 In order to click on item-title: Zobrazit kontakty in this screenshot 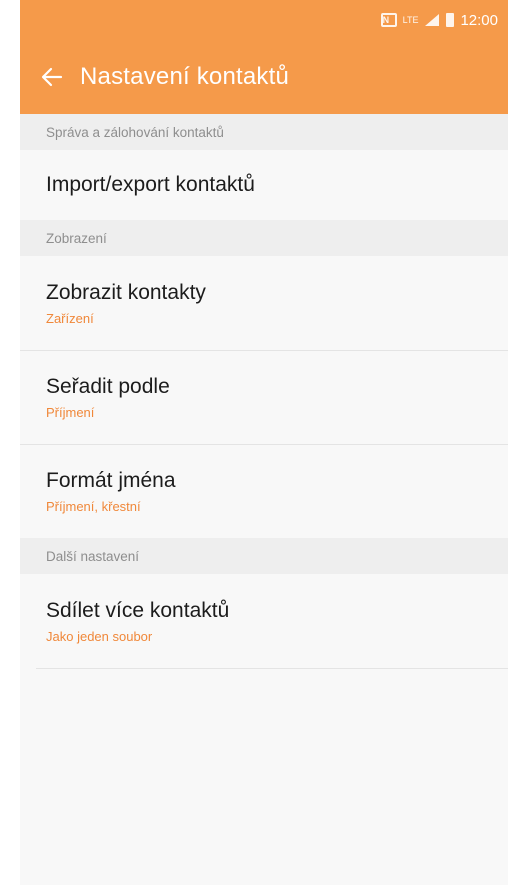, I will do `click(126, 292)`.